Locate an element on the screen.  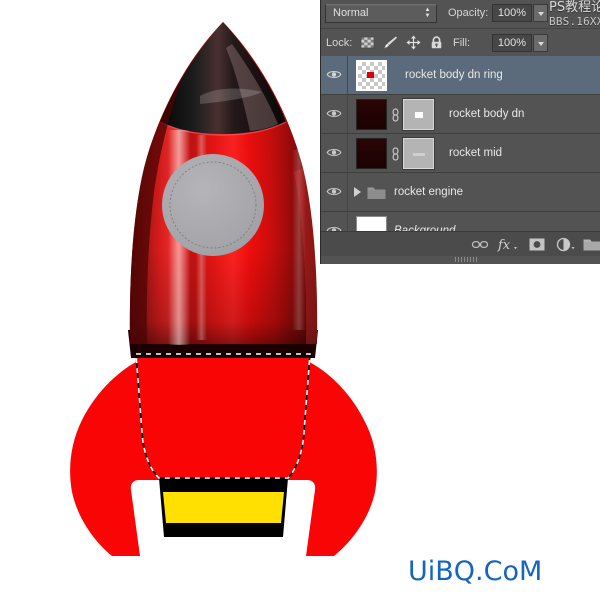
folder-icon is located at coordinates (376, 192).